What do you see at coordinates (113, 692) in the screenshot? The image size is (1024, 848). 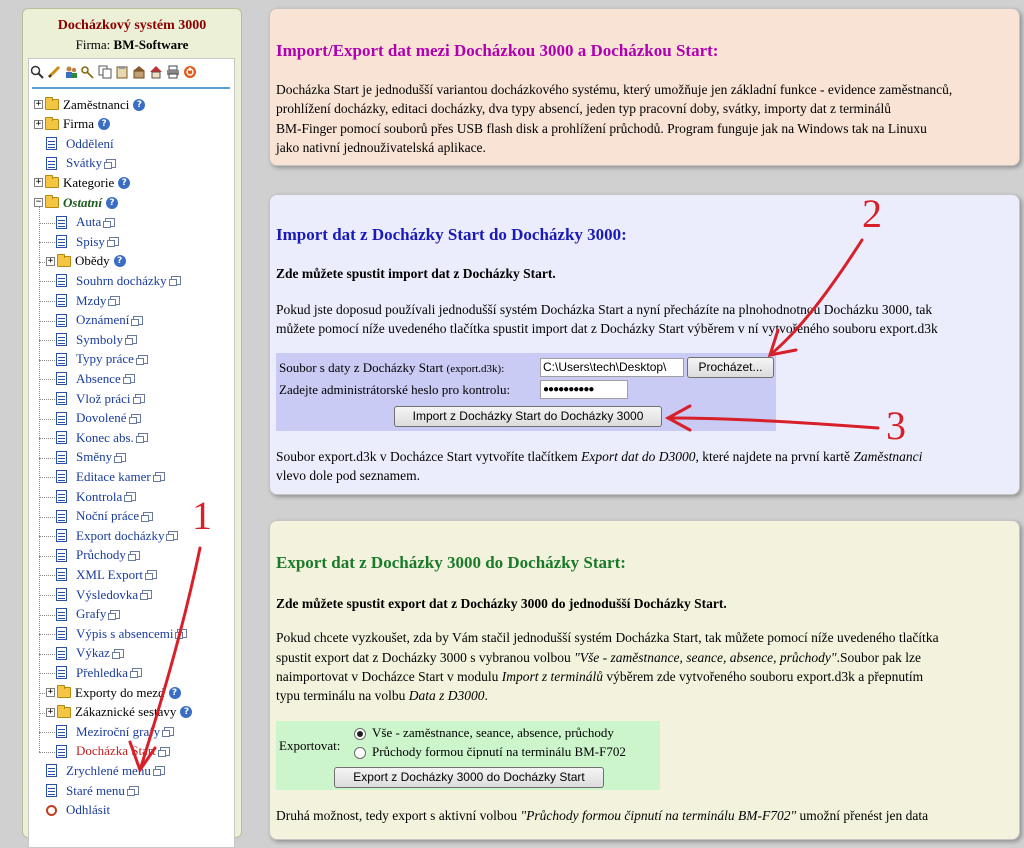 I see `menu-item: + Exporty do mezd?` at bounding box center [113, 692].